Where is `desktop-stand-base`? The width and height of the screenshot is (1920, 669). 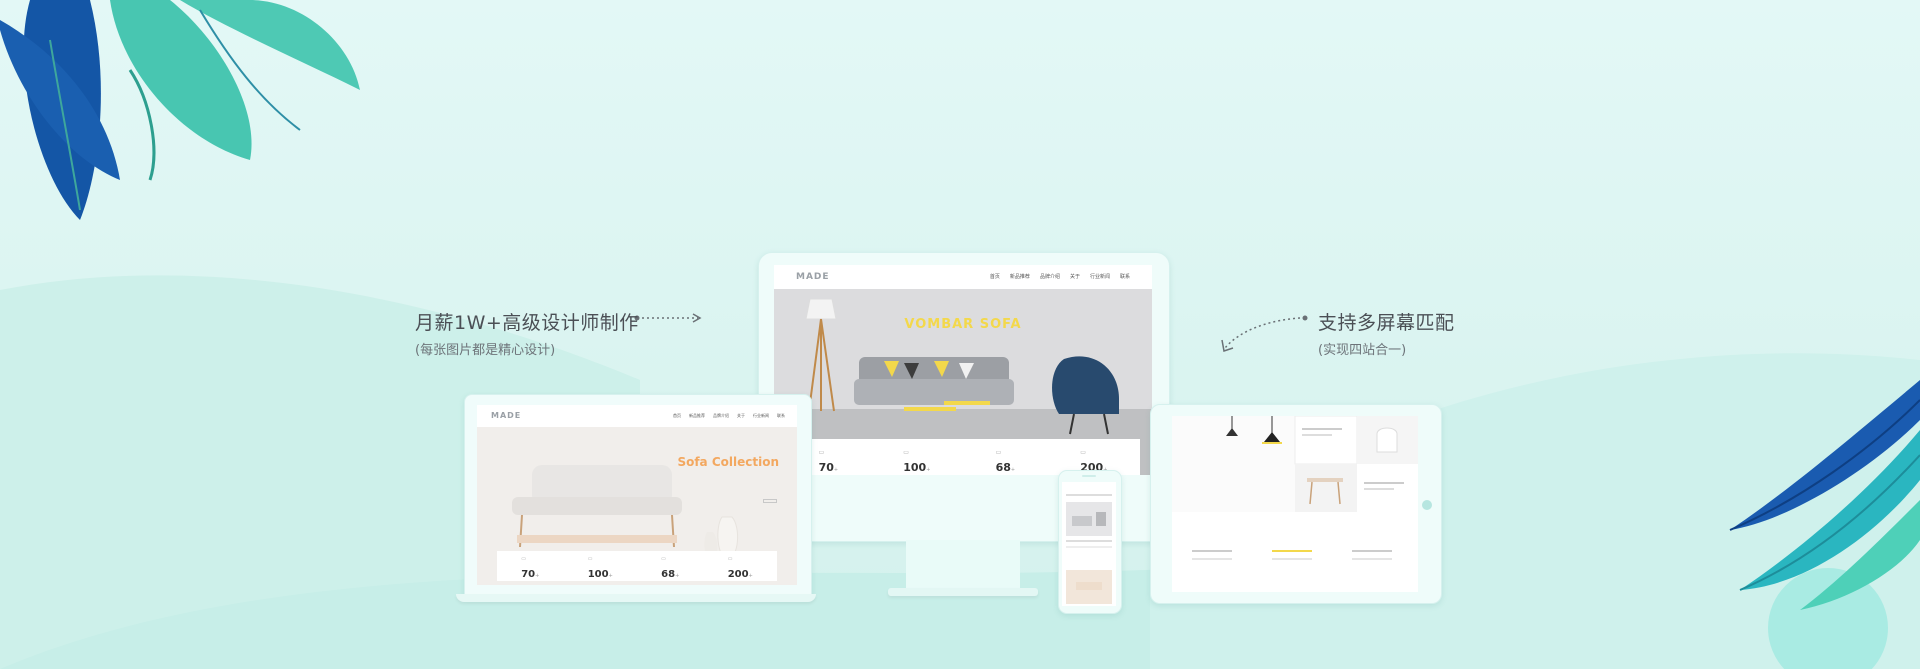 desktop-stand-base is located at coordinates (963, 592).